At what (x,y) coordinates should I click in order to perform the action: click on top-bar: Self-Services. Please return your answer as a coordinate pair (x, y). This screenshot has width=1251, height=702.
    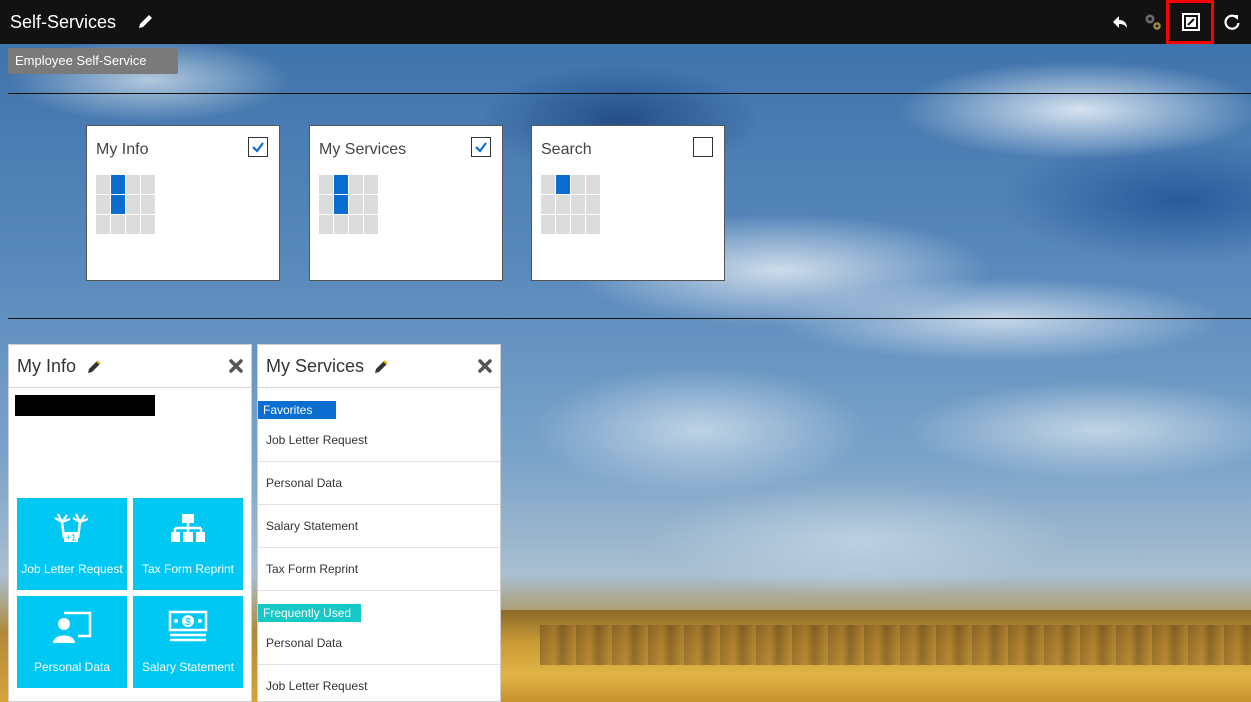
    Looking at the image, I should click on (625, 22).